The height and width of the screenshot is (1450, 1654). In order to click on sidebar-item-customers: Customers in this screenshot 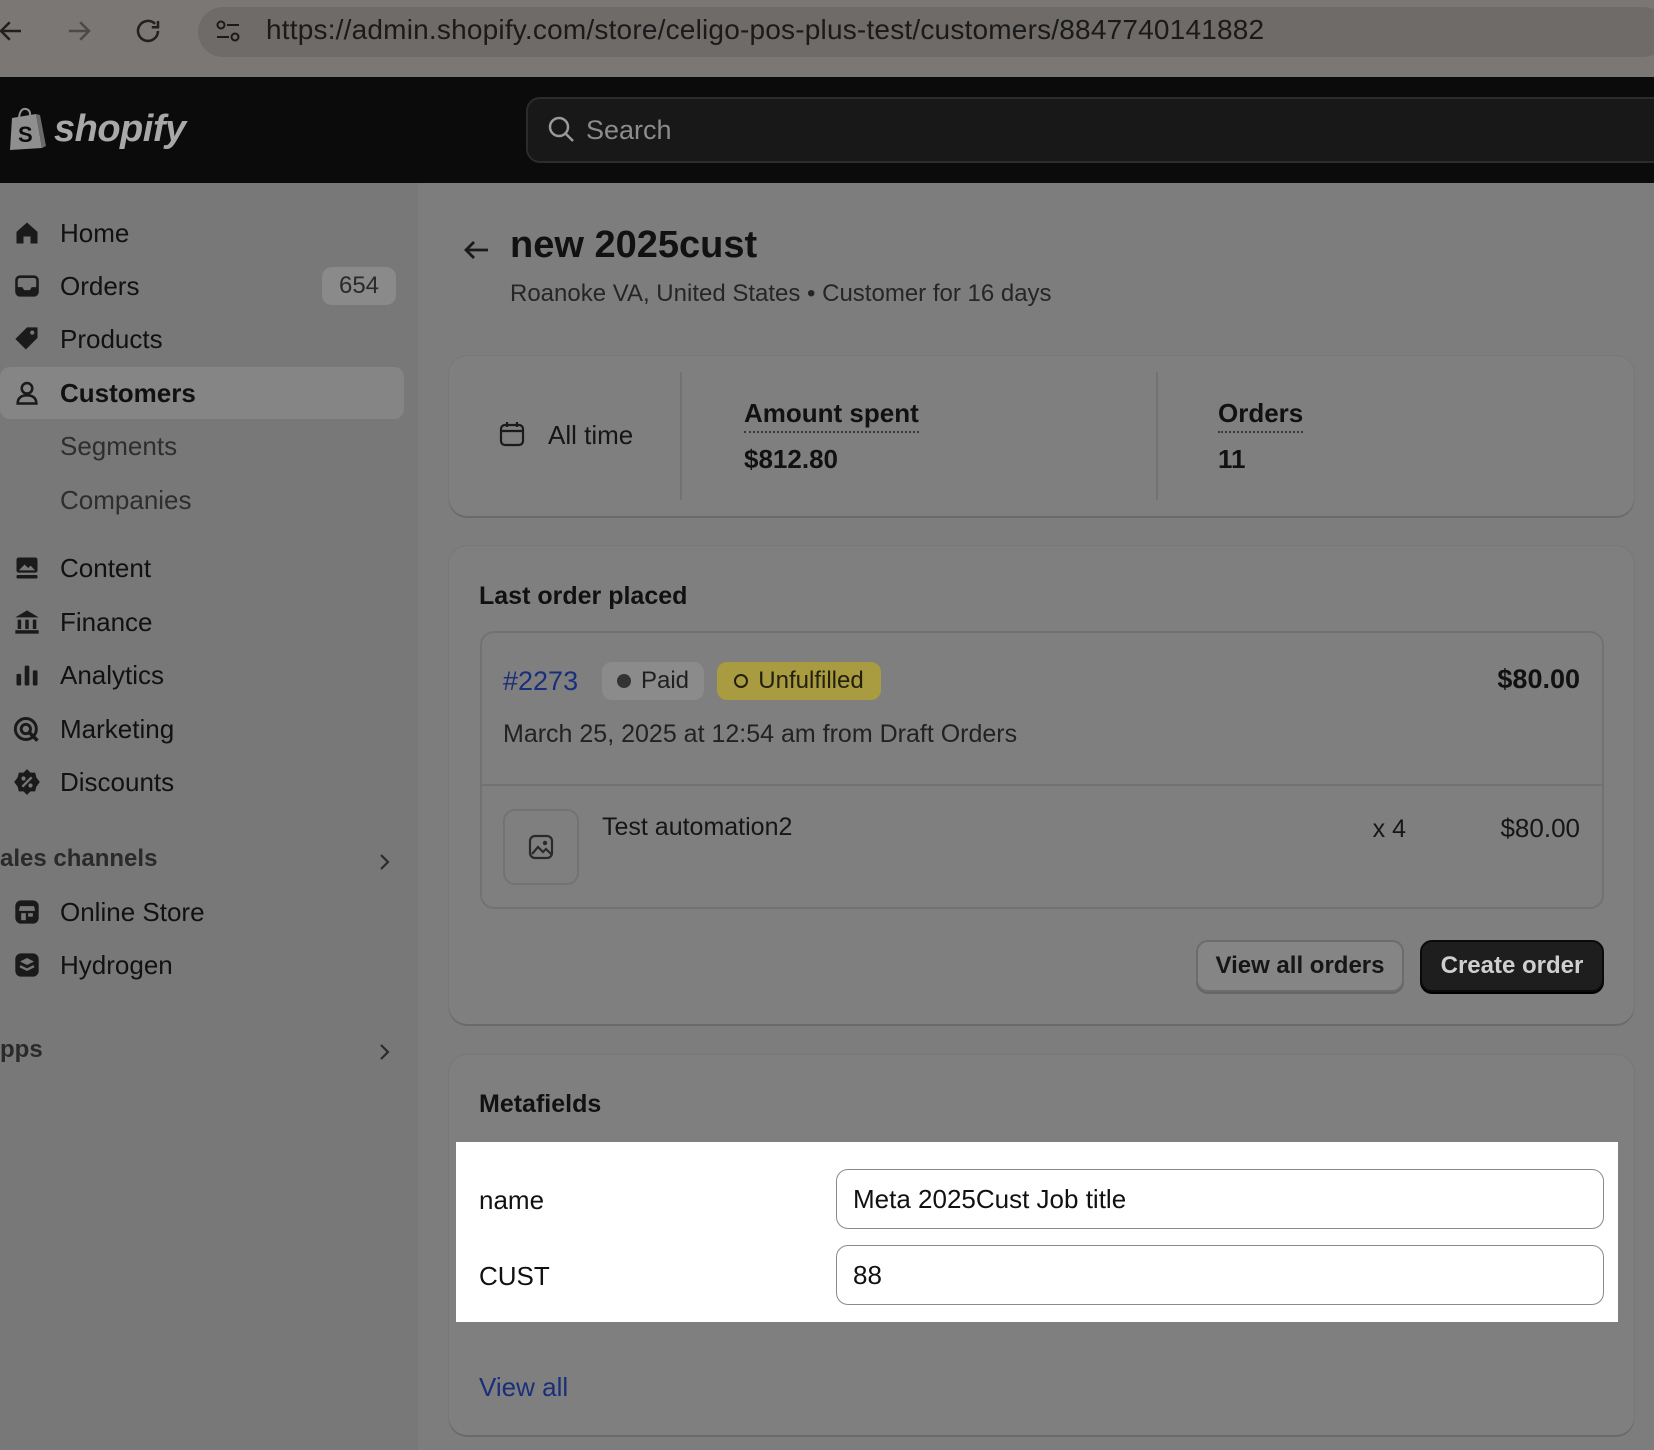, I will do `click(202, 393)`.